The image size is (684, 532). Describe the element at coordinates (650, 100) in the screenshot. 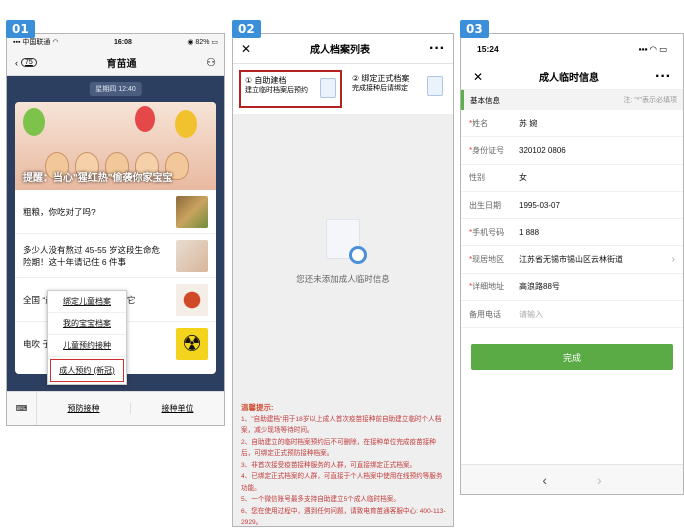

I see `required-note: 注: "*"表示必填项` at that location.